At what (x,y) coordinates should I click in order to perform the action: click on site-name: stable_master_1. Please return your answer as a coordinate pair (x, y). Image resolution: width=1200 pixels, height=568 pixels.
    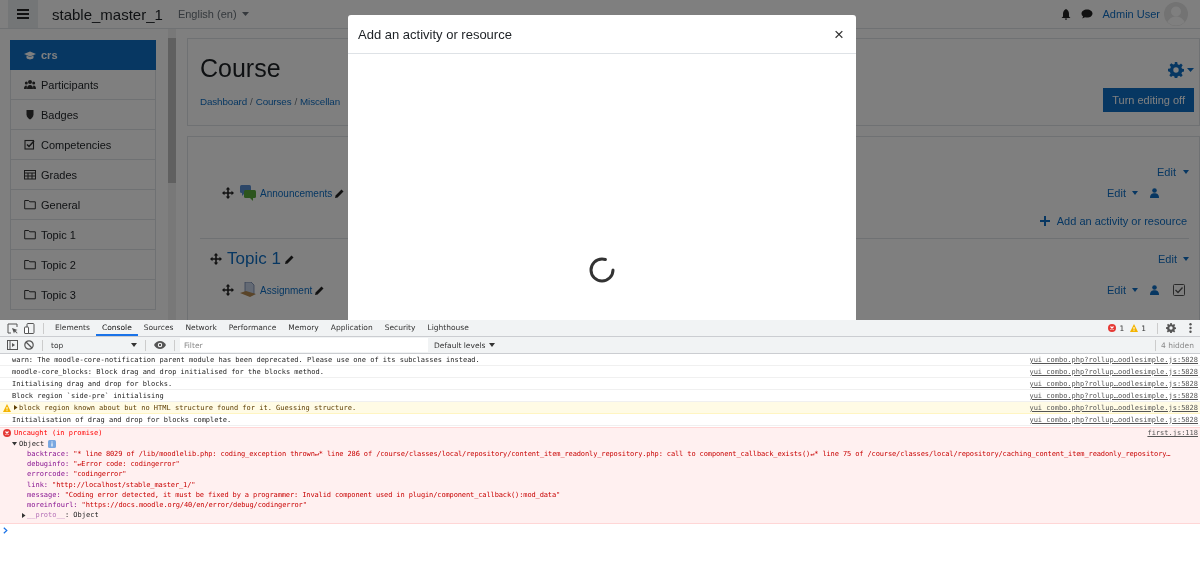
    Looking at the image, I should click on (107, 14).